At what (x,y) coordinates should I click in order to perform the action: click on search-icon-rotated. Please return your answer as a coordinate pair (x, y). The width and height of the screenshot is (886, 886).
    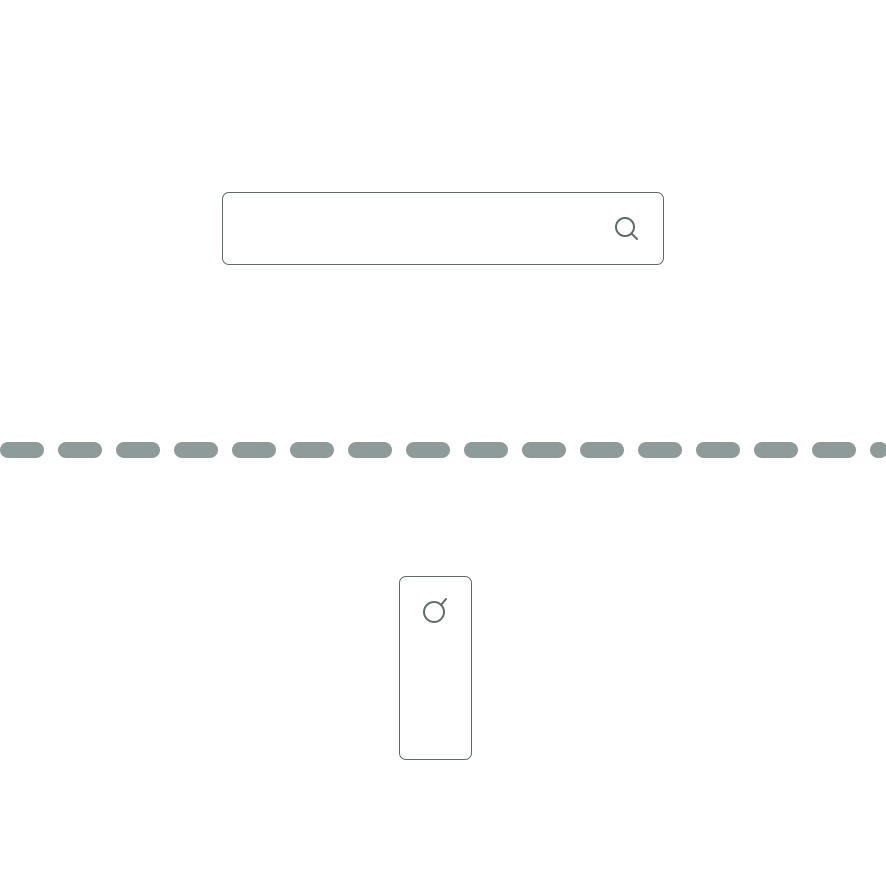
    Looking at the image, I should click on (435, 611).